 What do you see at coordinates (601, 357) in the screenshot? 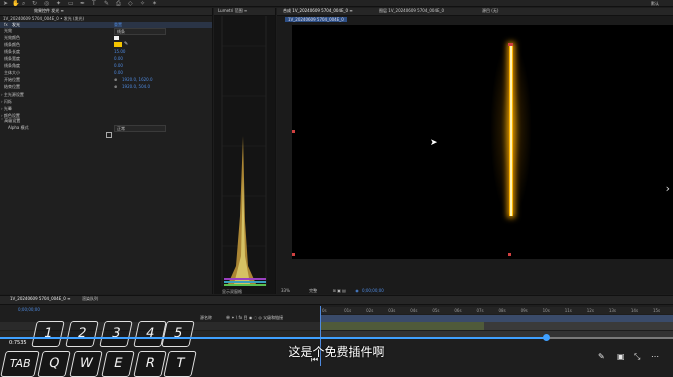
I see `pencil-icon: ✎` at bounding box center [601, 357].